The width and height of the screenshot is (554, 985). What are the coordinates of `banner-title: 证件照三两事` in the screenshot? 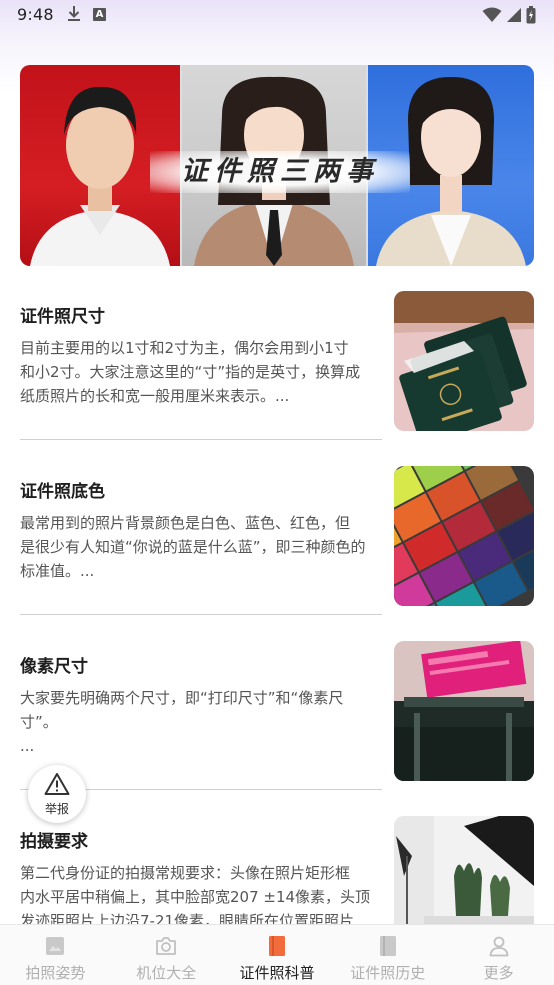 It's located at (280, 172).